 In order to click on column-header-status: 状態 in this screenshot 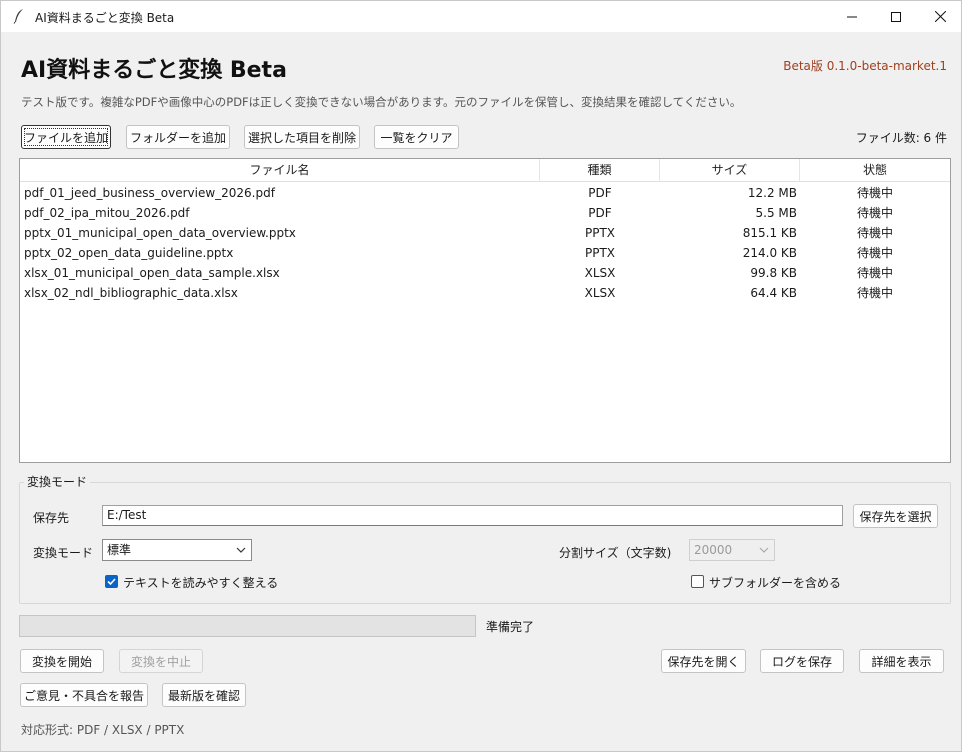, I will do `click(875, 170)`.